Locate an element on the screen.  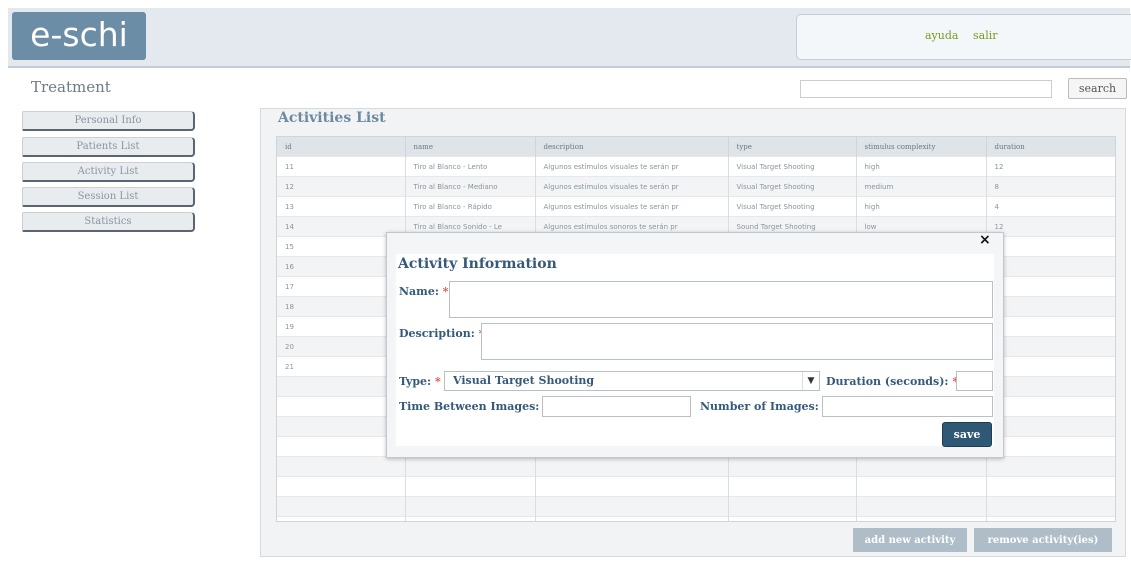
page-title: Treatment is located at coordinates (71, 87).